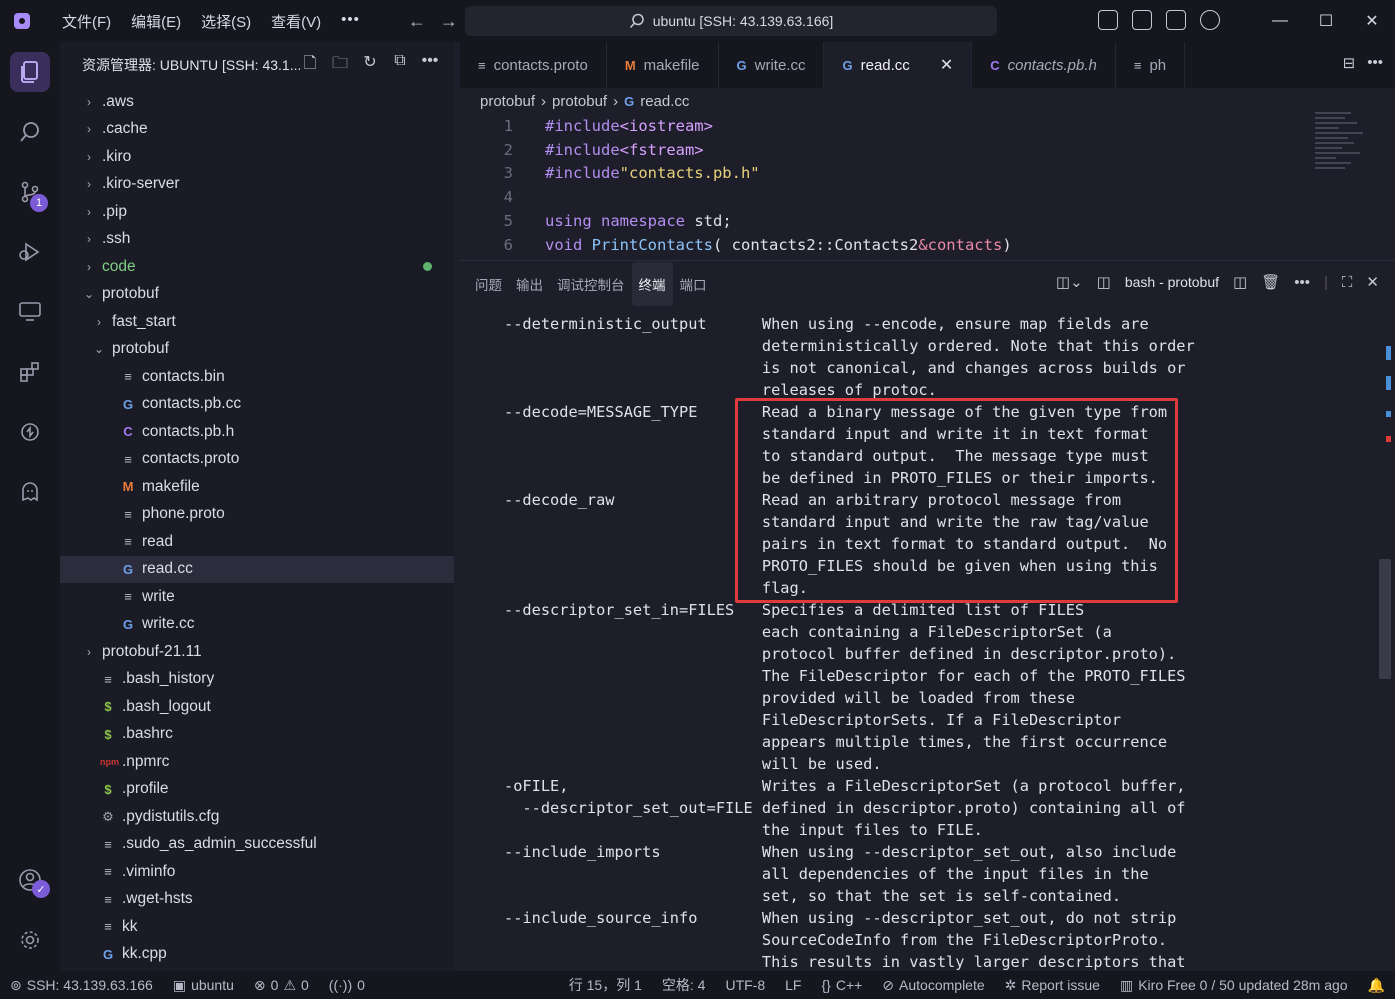 Image resolution: width=1395 pixels, height=999 pixels. I want to click on tab-problems: 问题, so click(488, 284).